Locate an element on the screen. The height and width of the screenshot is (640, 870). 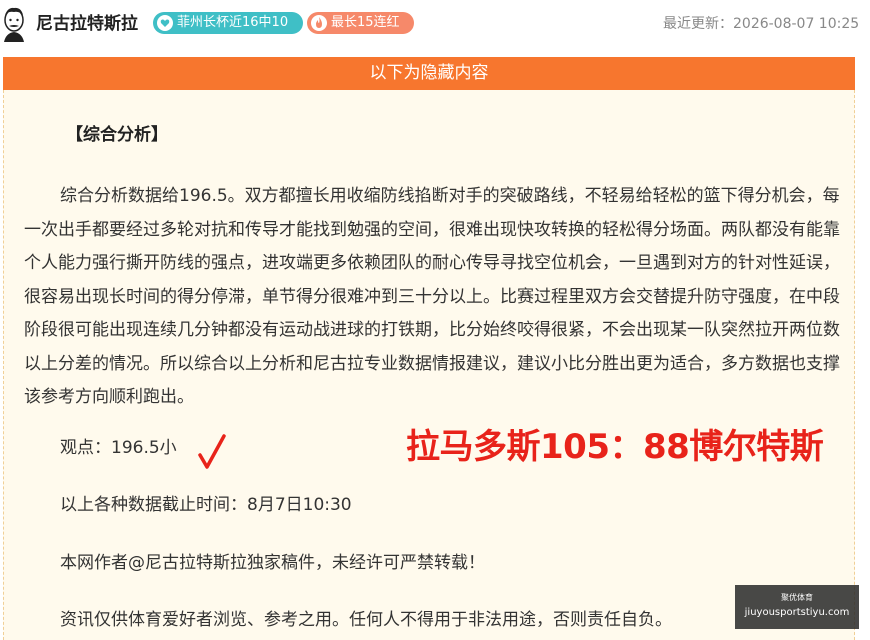
streak-badge: 菲州长杯近16中10 is located at coordinates (228, 23).